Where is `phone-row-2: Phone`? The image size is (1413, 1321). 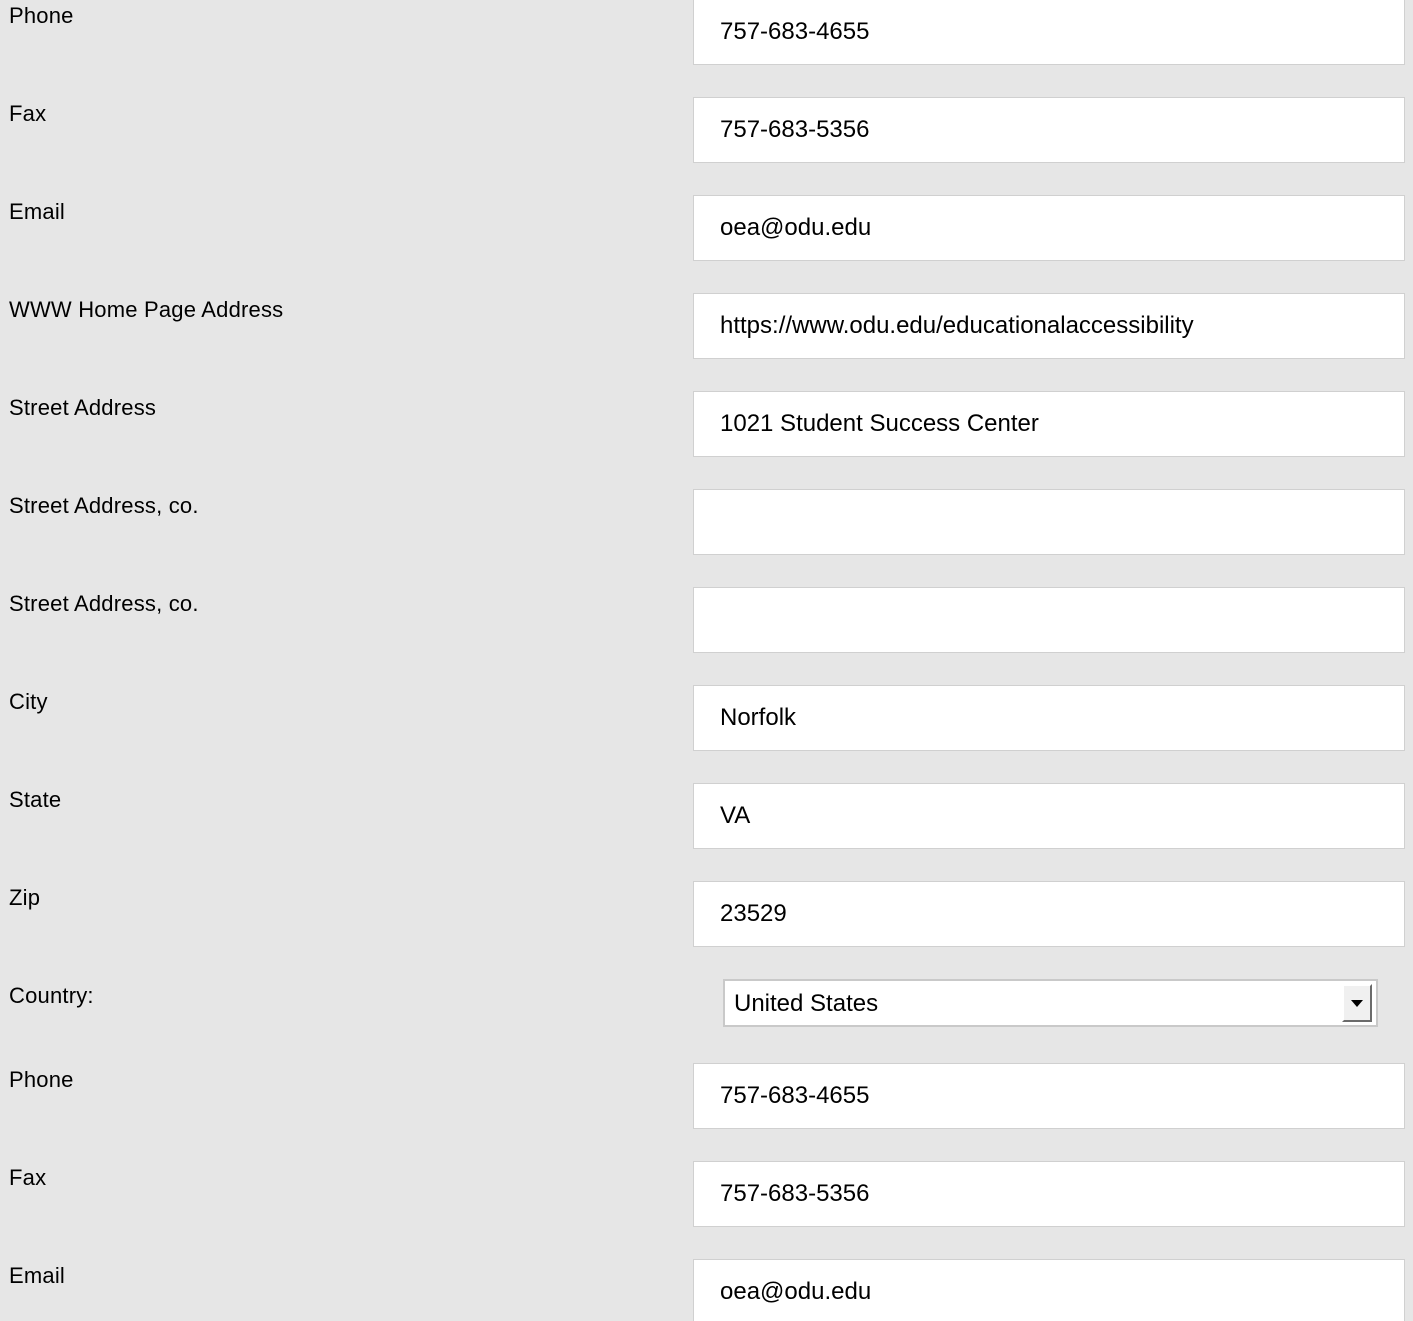
phone-row-2: Phone is located at coordinates (706, 1112).